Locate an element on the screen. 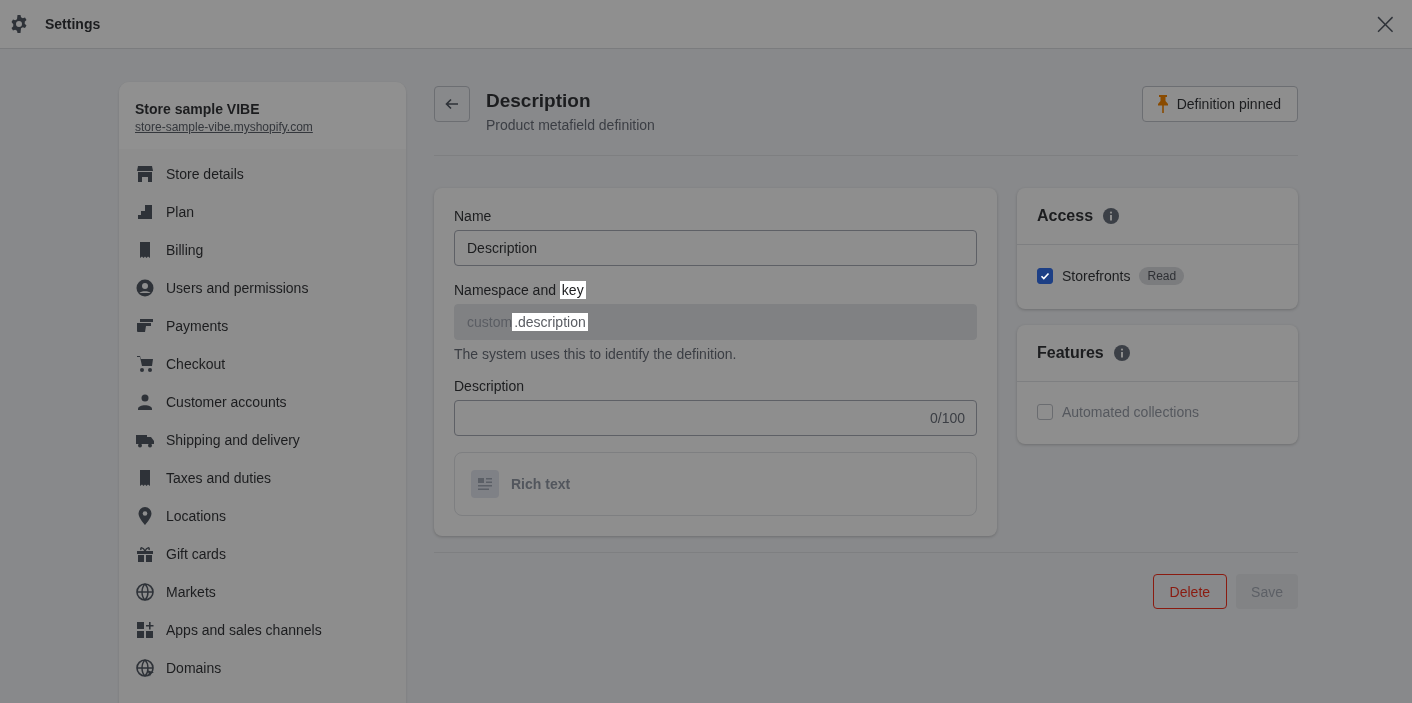 This screenshot has height=703, width=1412. sidebar-item: Store details is located at coordinates (262, 174).